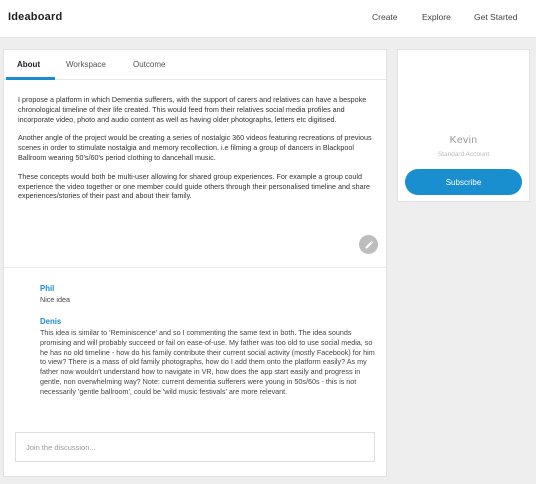 This screenshot has height=484, width=536. What do you see at coordinates (55, 299) in the screenshot?
I see `comment-text: Nice idea` at bounding box center [55, 299].